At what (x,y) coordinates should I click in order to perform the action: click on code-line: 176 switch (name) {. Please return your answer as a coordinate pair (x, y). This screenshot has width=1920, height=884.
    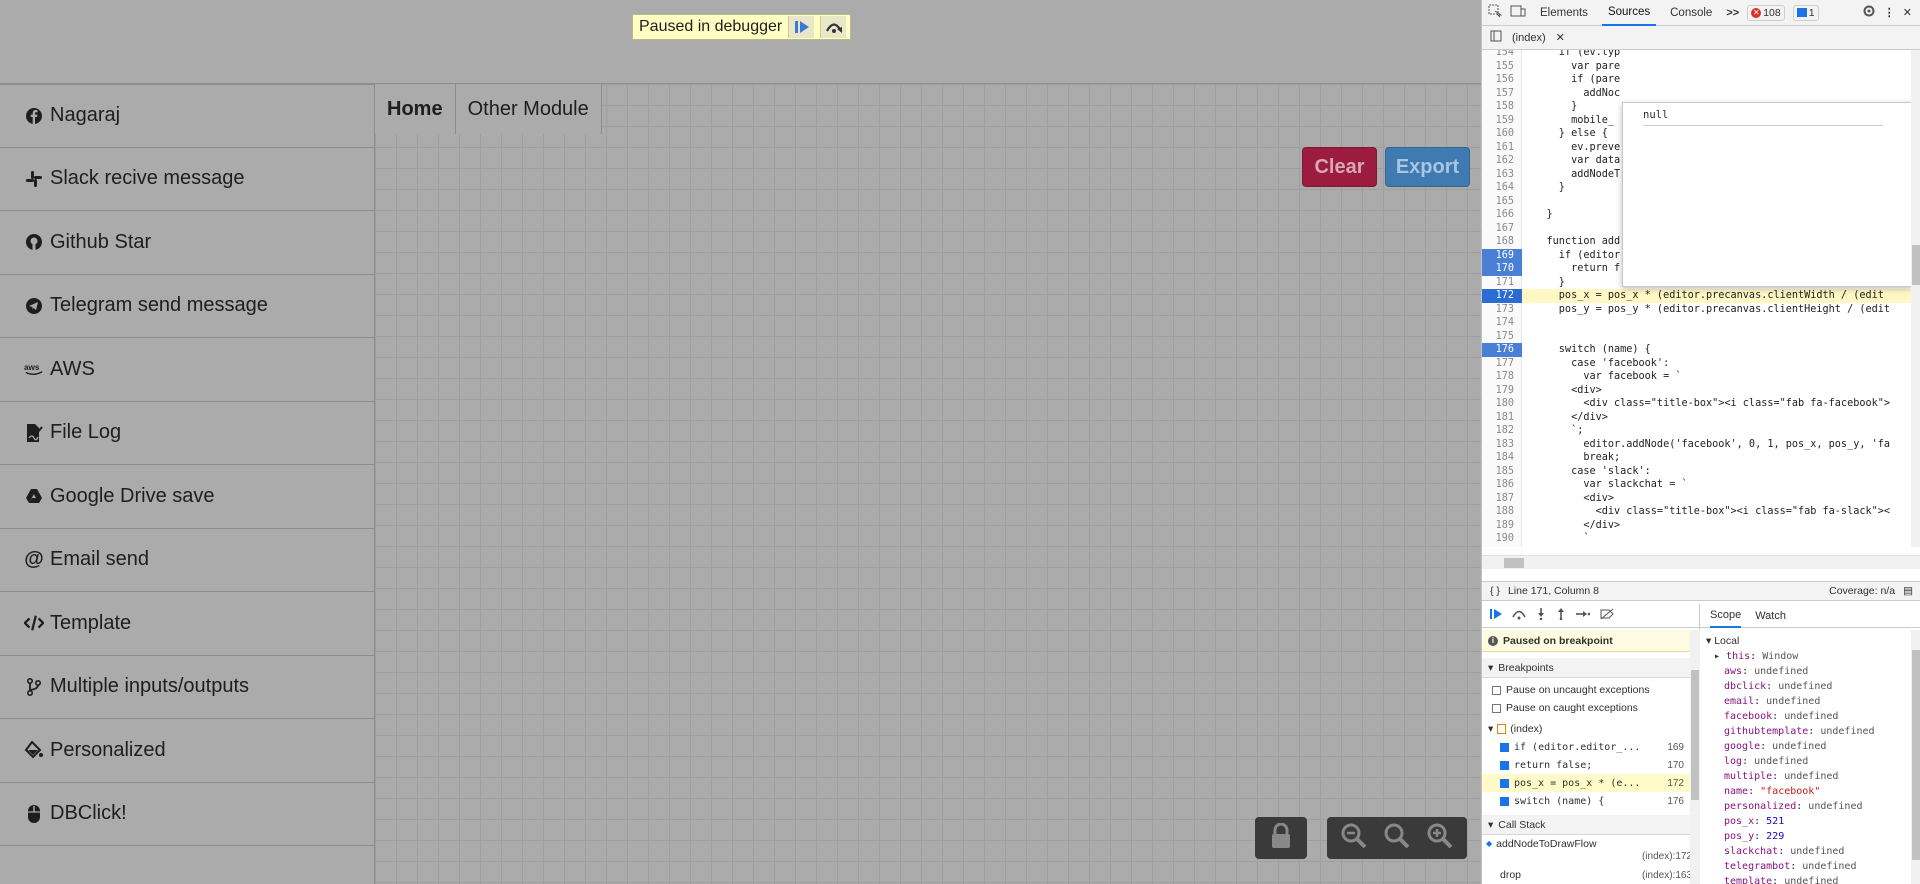
    Looking at the image, I should click on (1701, 350).